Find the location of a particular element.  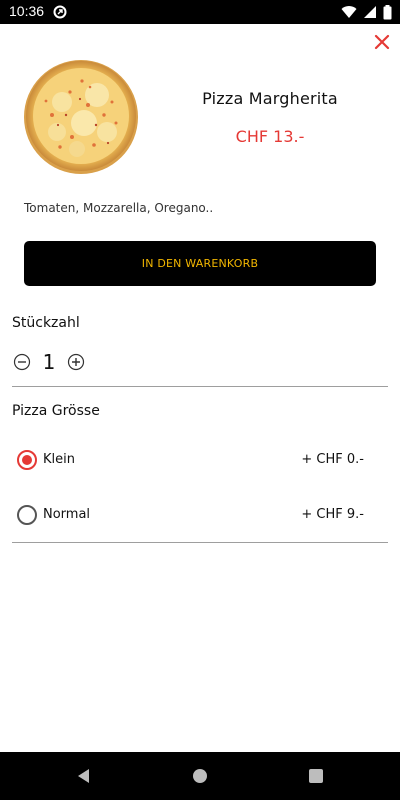

recent-square-icon is located at coordinates (316, 776).